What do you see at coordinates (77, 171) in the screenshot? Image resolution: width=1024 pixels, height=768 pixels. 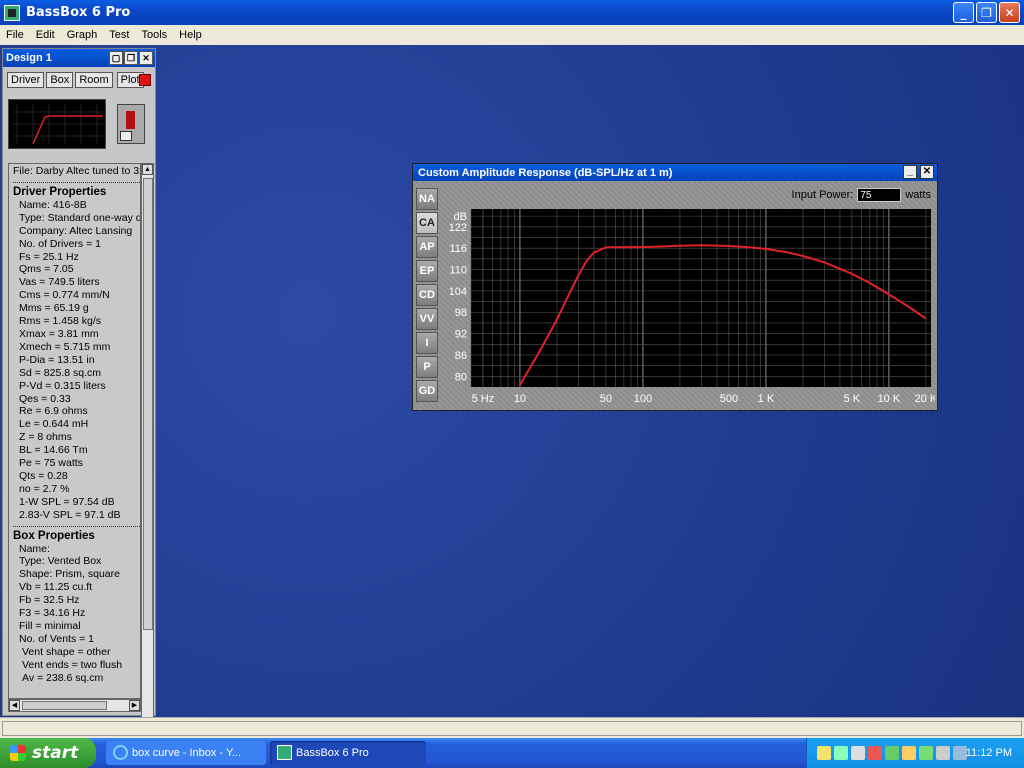 I see `file-line: File: Darby Altec tuned to 32.5` at bounding box center [77, 171].